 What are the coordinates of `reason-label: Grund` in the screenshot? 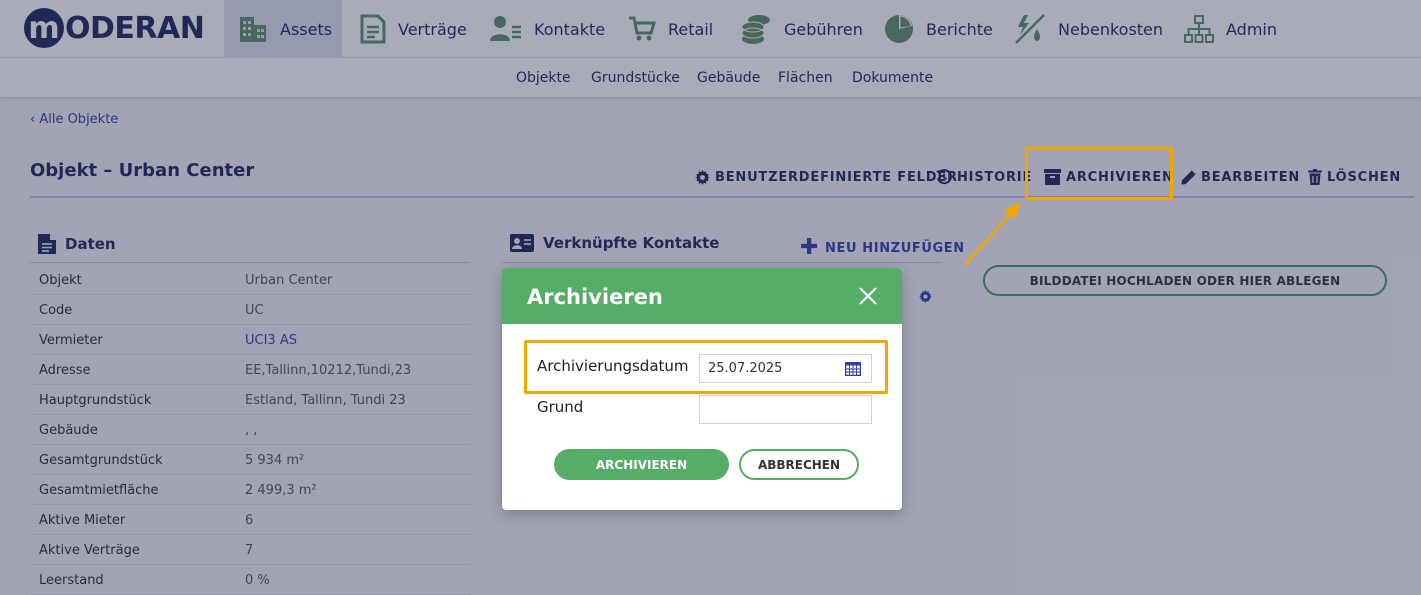 It's located at (560, 407).